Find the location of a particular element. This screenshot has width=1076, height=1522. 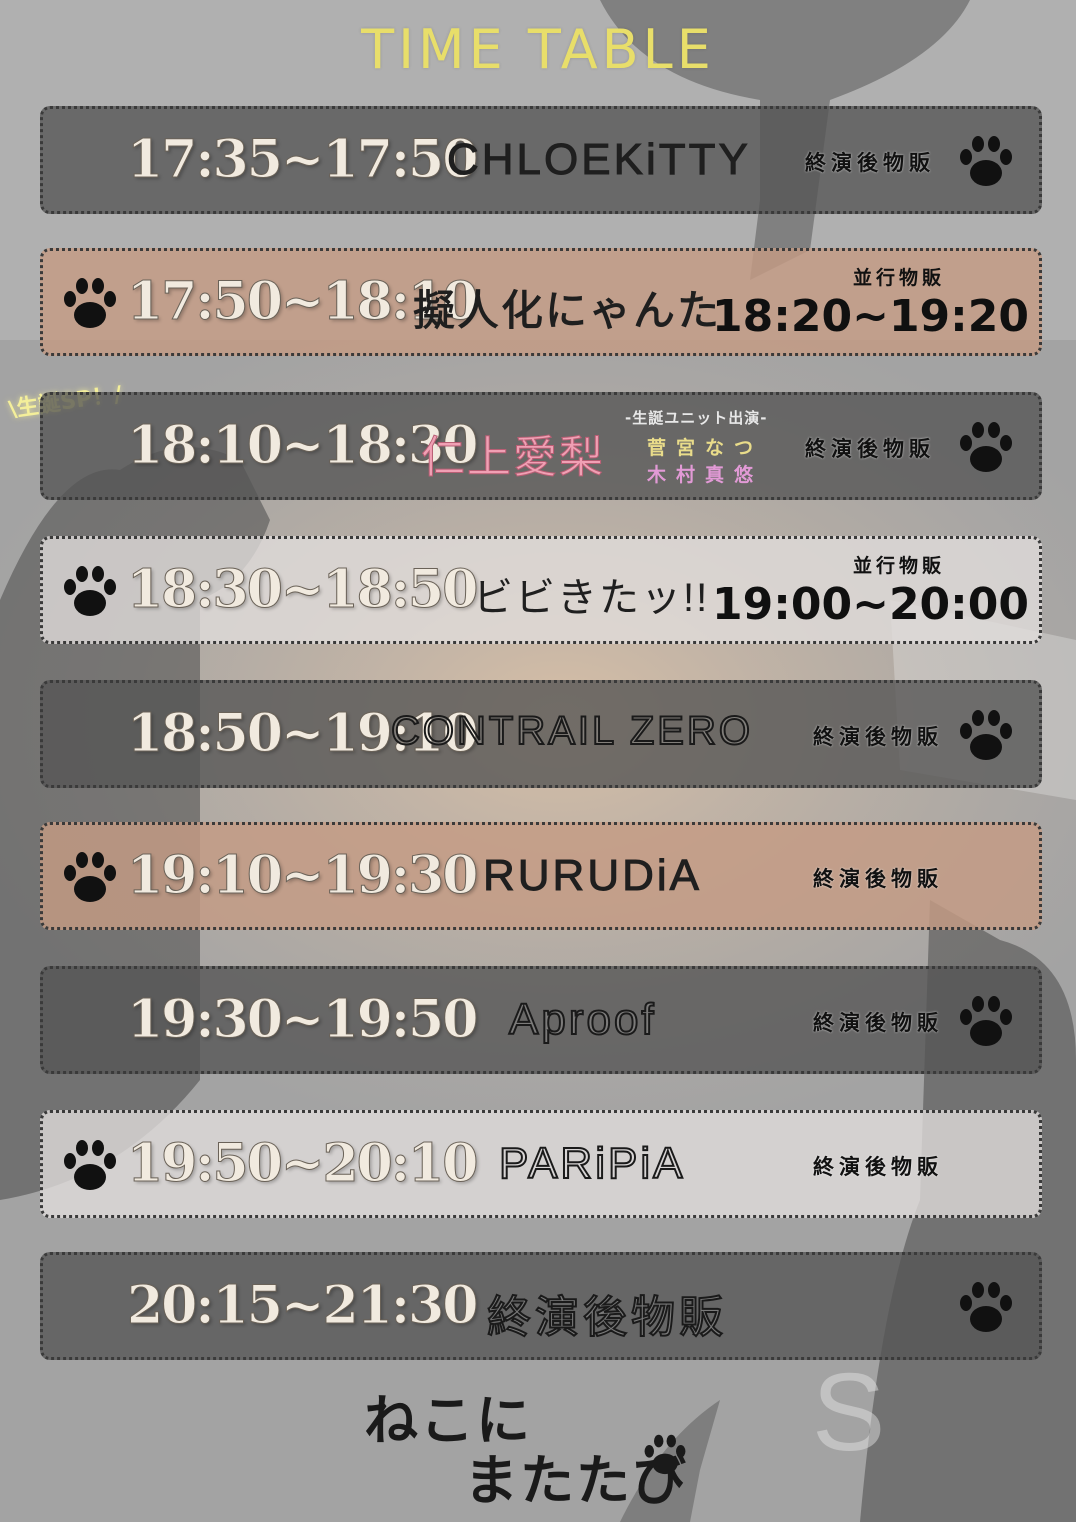

timetable-row: 18:50~19:10 CONTRAIL ZERO 終演後物販 is located at coordinates (541, 734).